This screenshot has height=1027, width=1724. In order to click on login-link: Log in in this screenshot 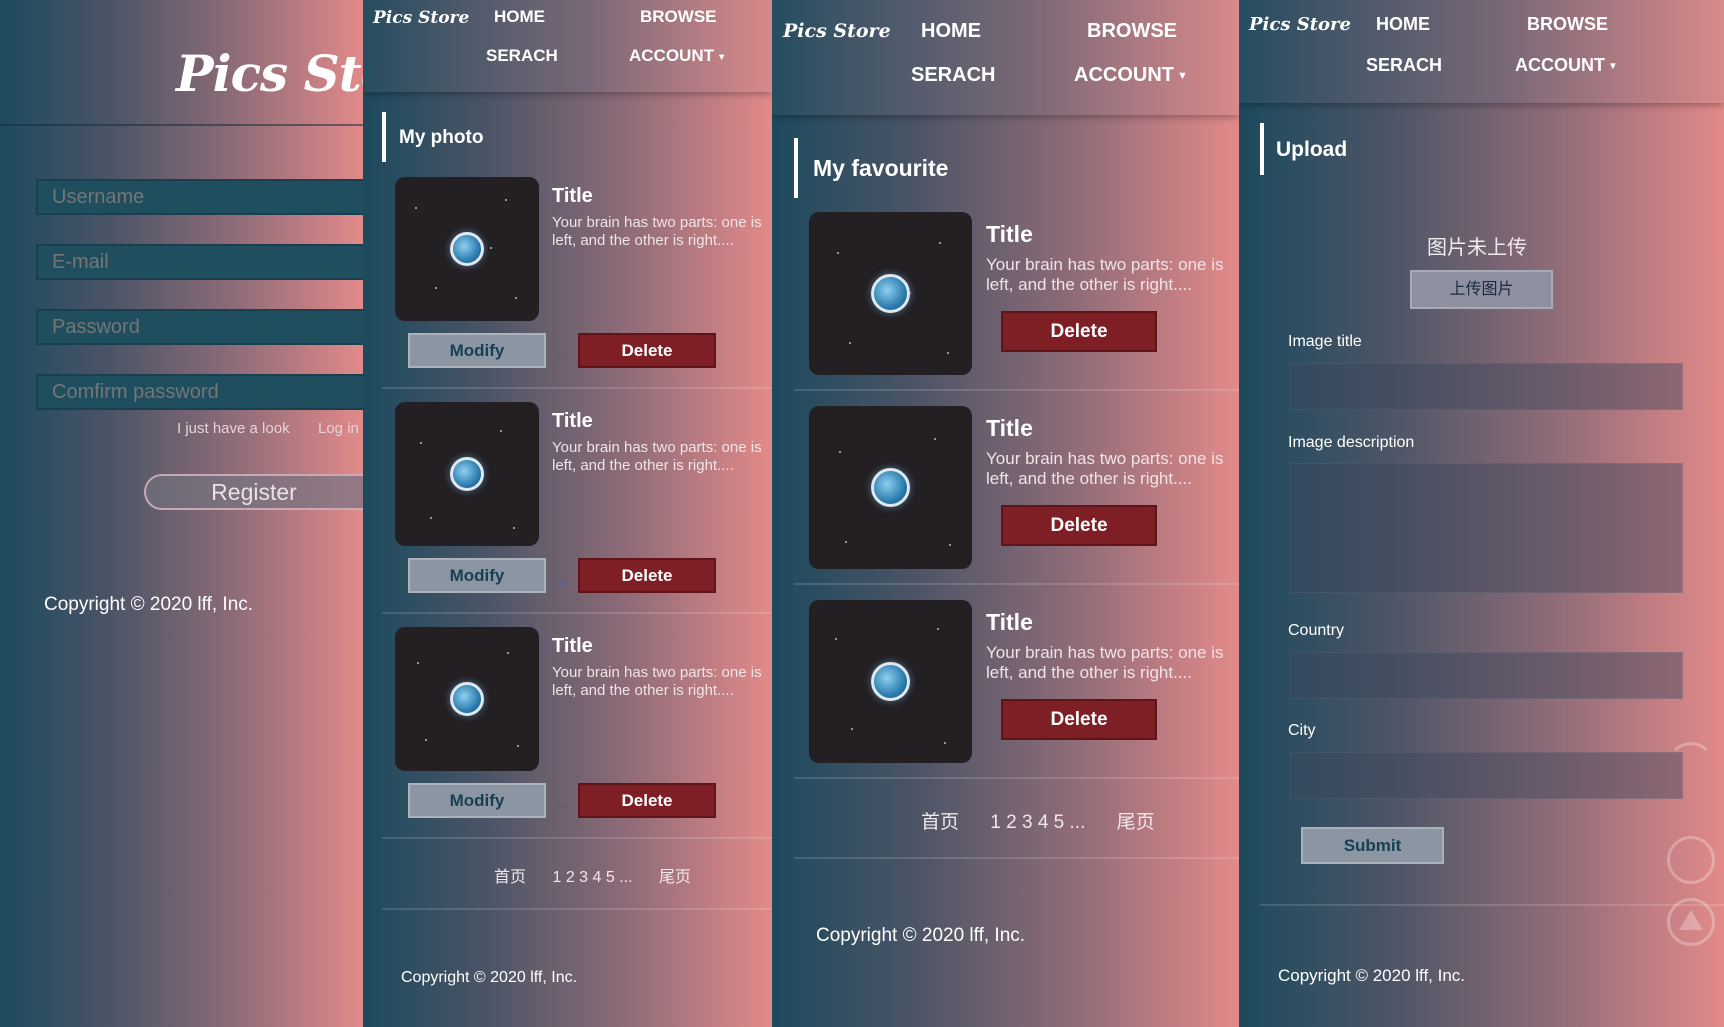, I will do `click(338, 428)`.